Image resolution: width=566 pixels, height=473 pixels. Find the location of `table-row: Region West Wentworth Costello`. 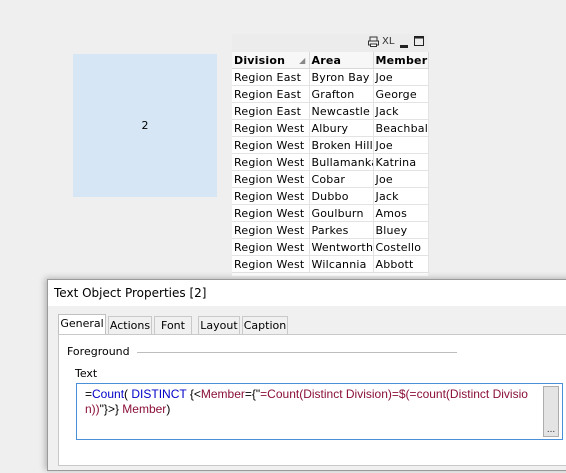

table-row: Region West Wentworth Costello is located at coordinates (330, 247).